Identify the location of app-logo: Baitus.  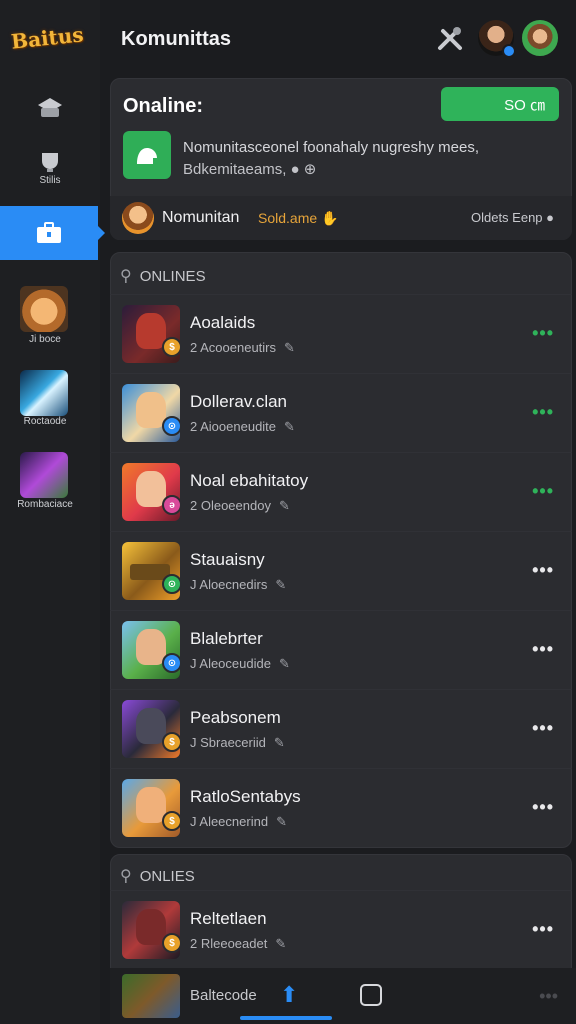
(47, 38).